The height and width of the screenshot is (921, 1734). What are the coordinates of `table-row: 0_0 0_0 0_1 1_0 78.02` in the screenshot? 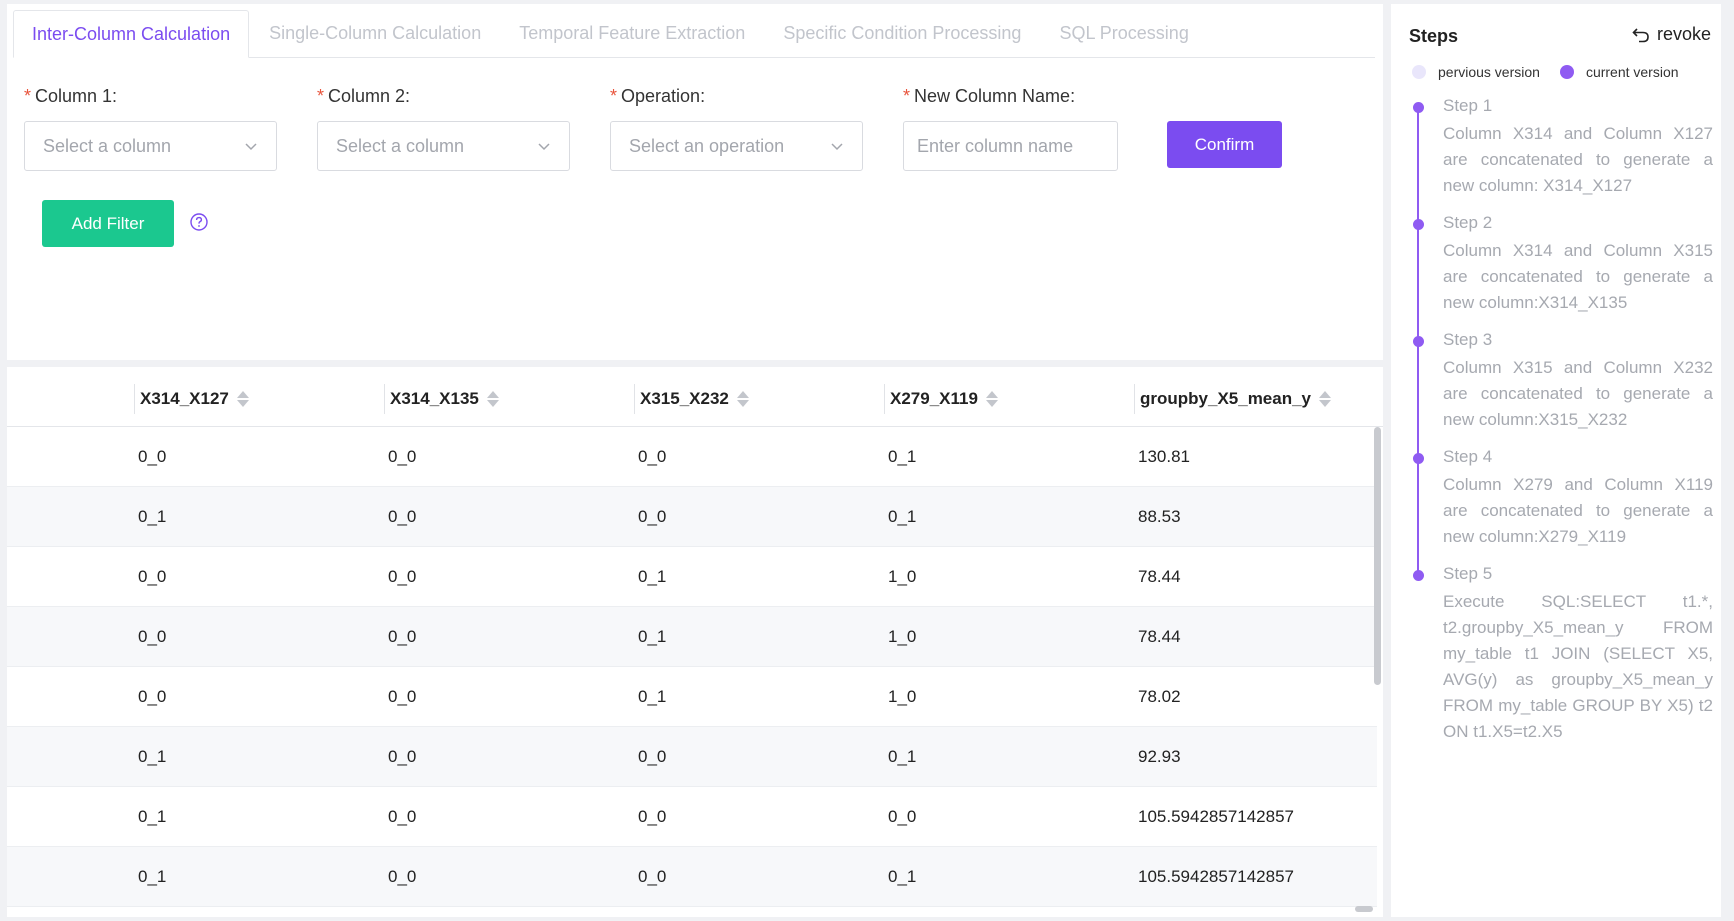 It's located at (692, 697).